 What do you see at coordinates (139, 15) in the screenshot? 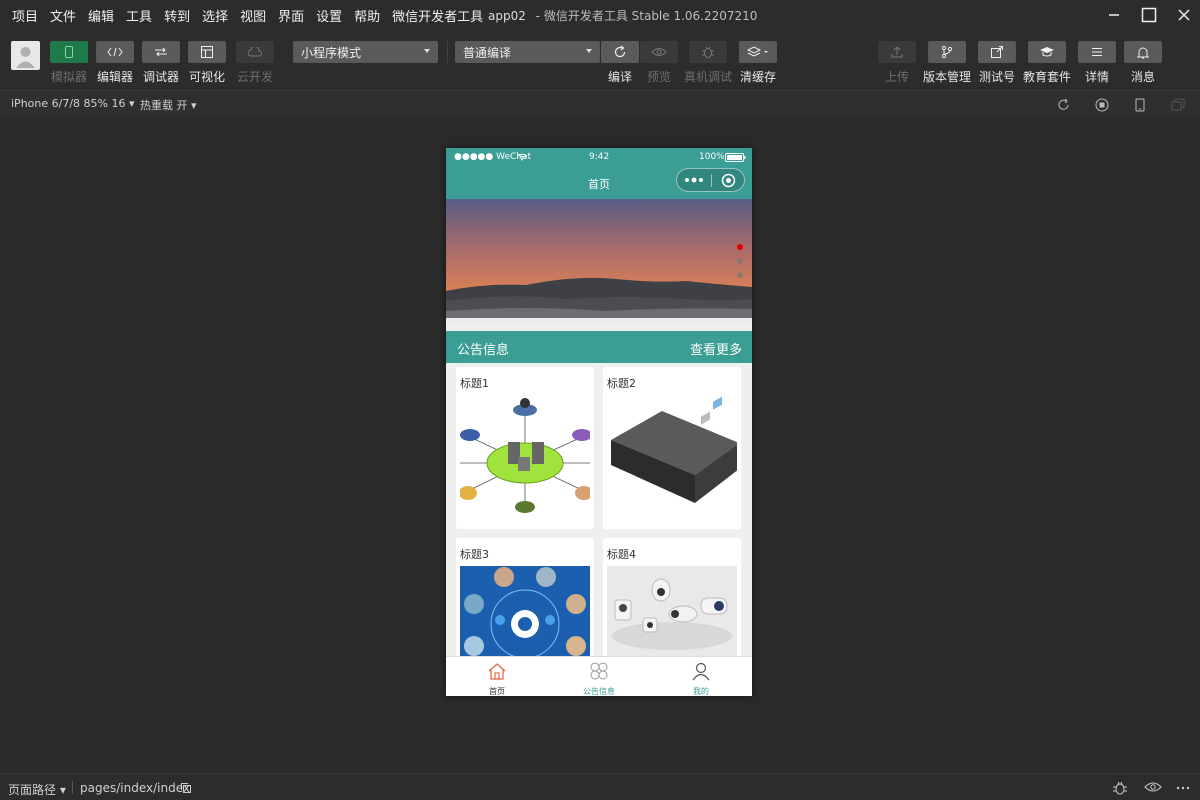
I see `menu-tools: 工具` at bounding box center [139, 15].